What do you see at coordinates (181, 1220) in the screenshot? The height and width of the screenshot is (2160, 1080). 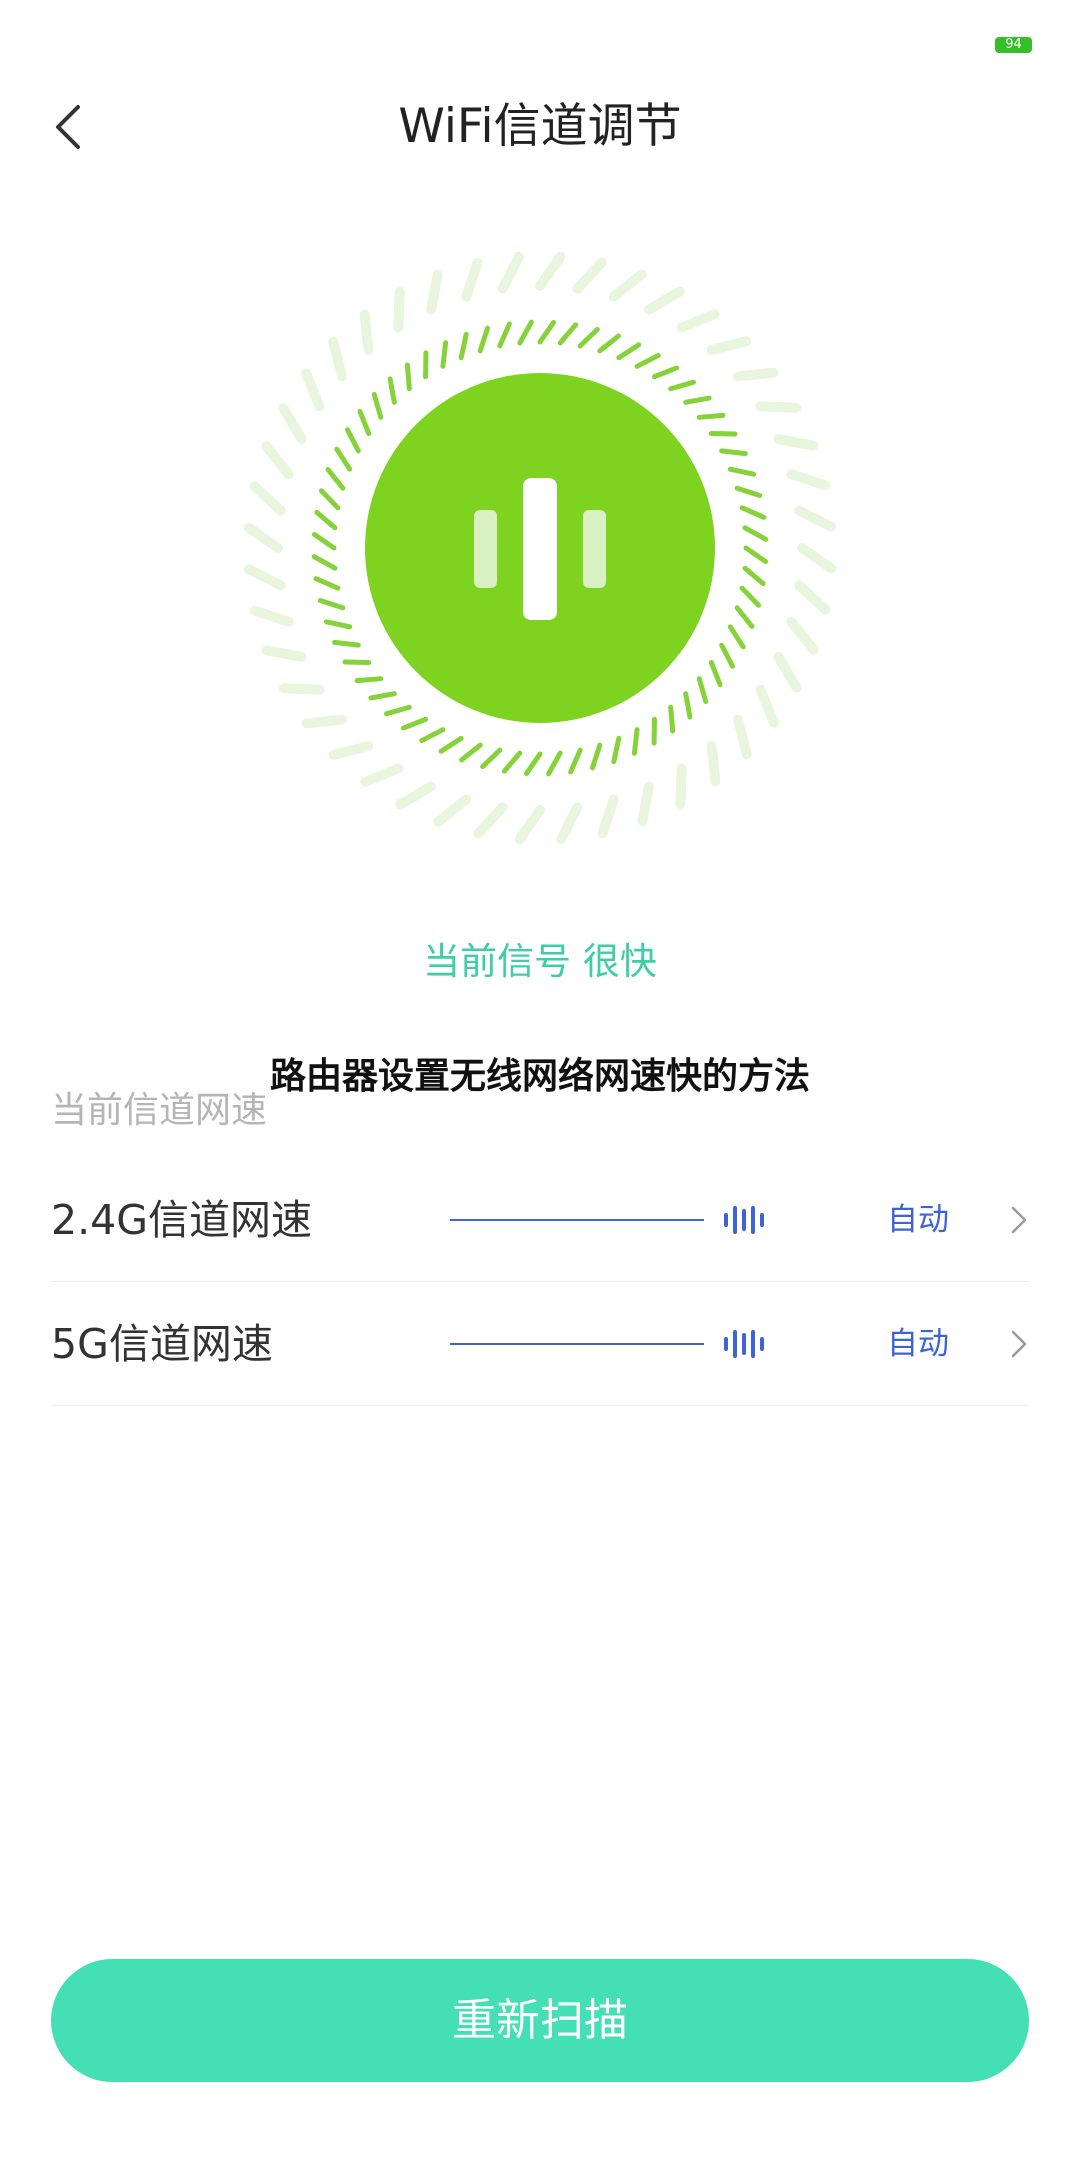 I see `channel-row-name: 2.4G信道网速` at bounding box center [181, 1220].